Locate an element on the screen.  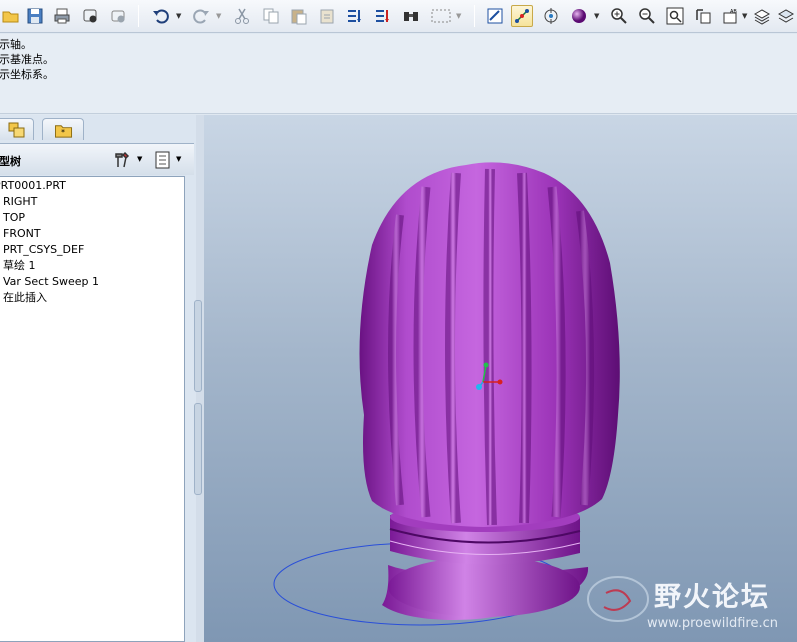
layers-icon is located at coordinates (762, 16).